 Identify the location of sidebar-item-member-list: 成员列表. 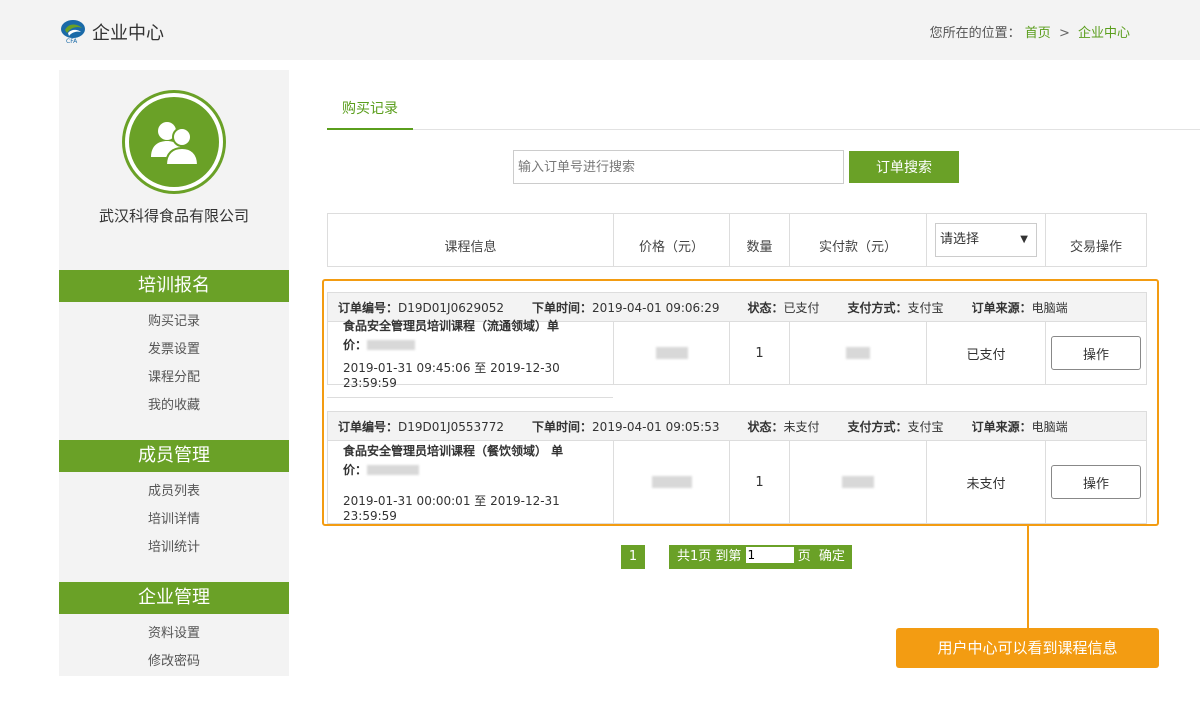
(174, 492).